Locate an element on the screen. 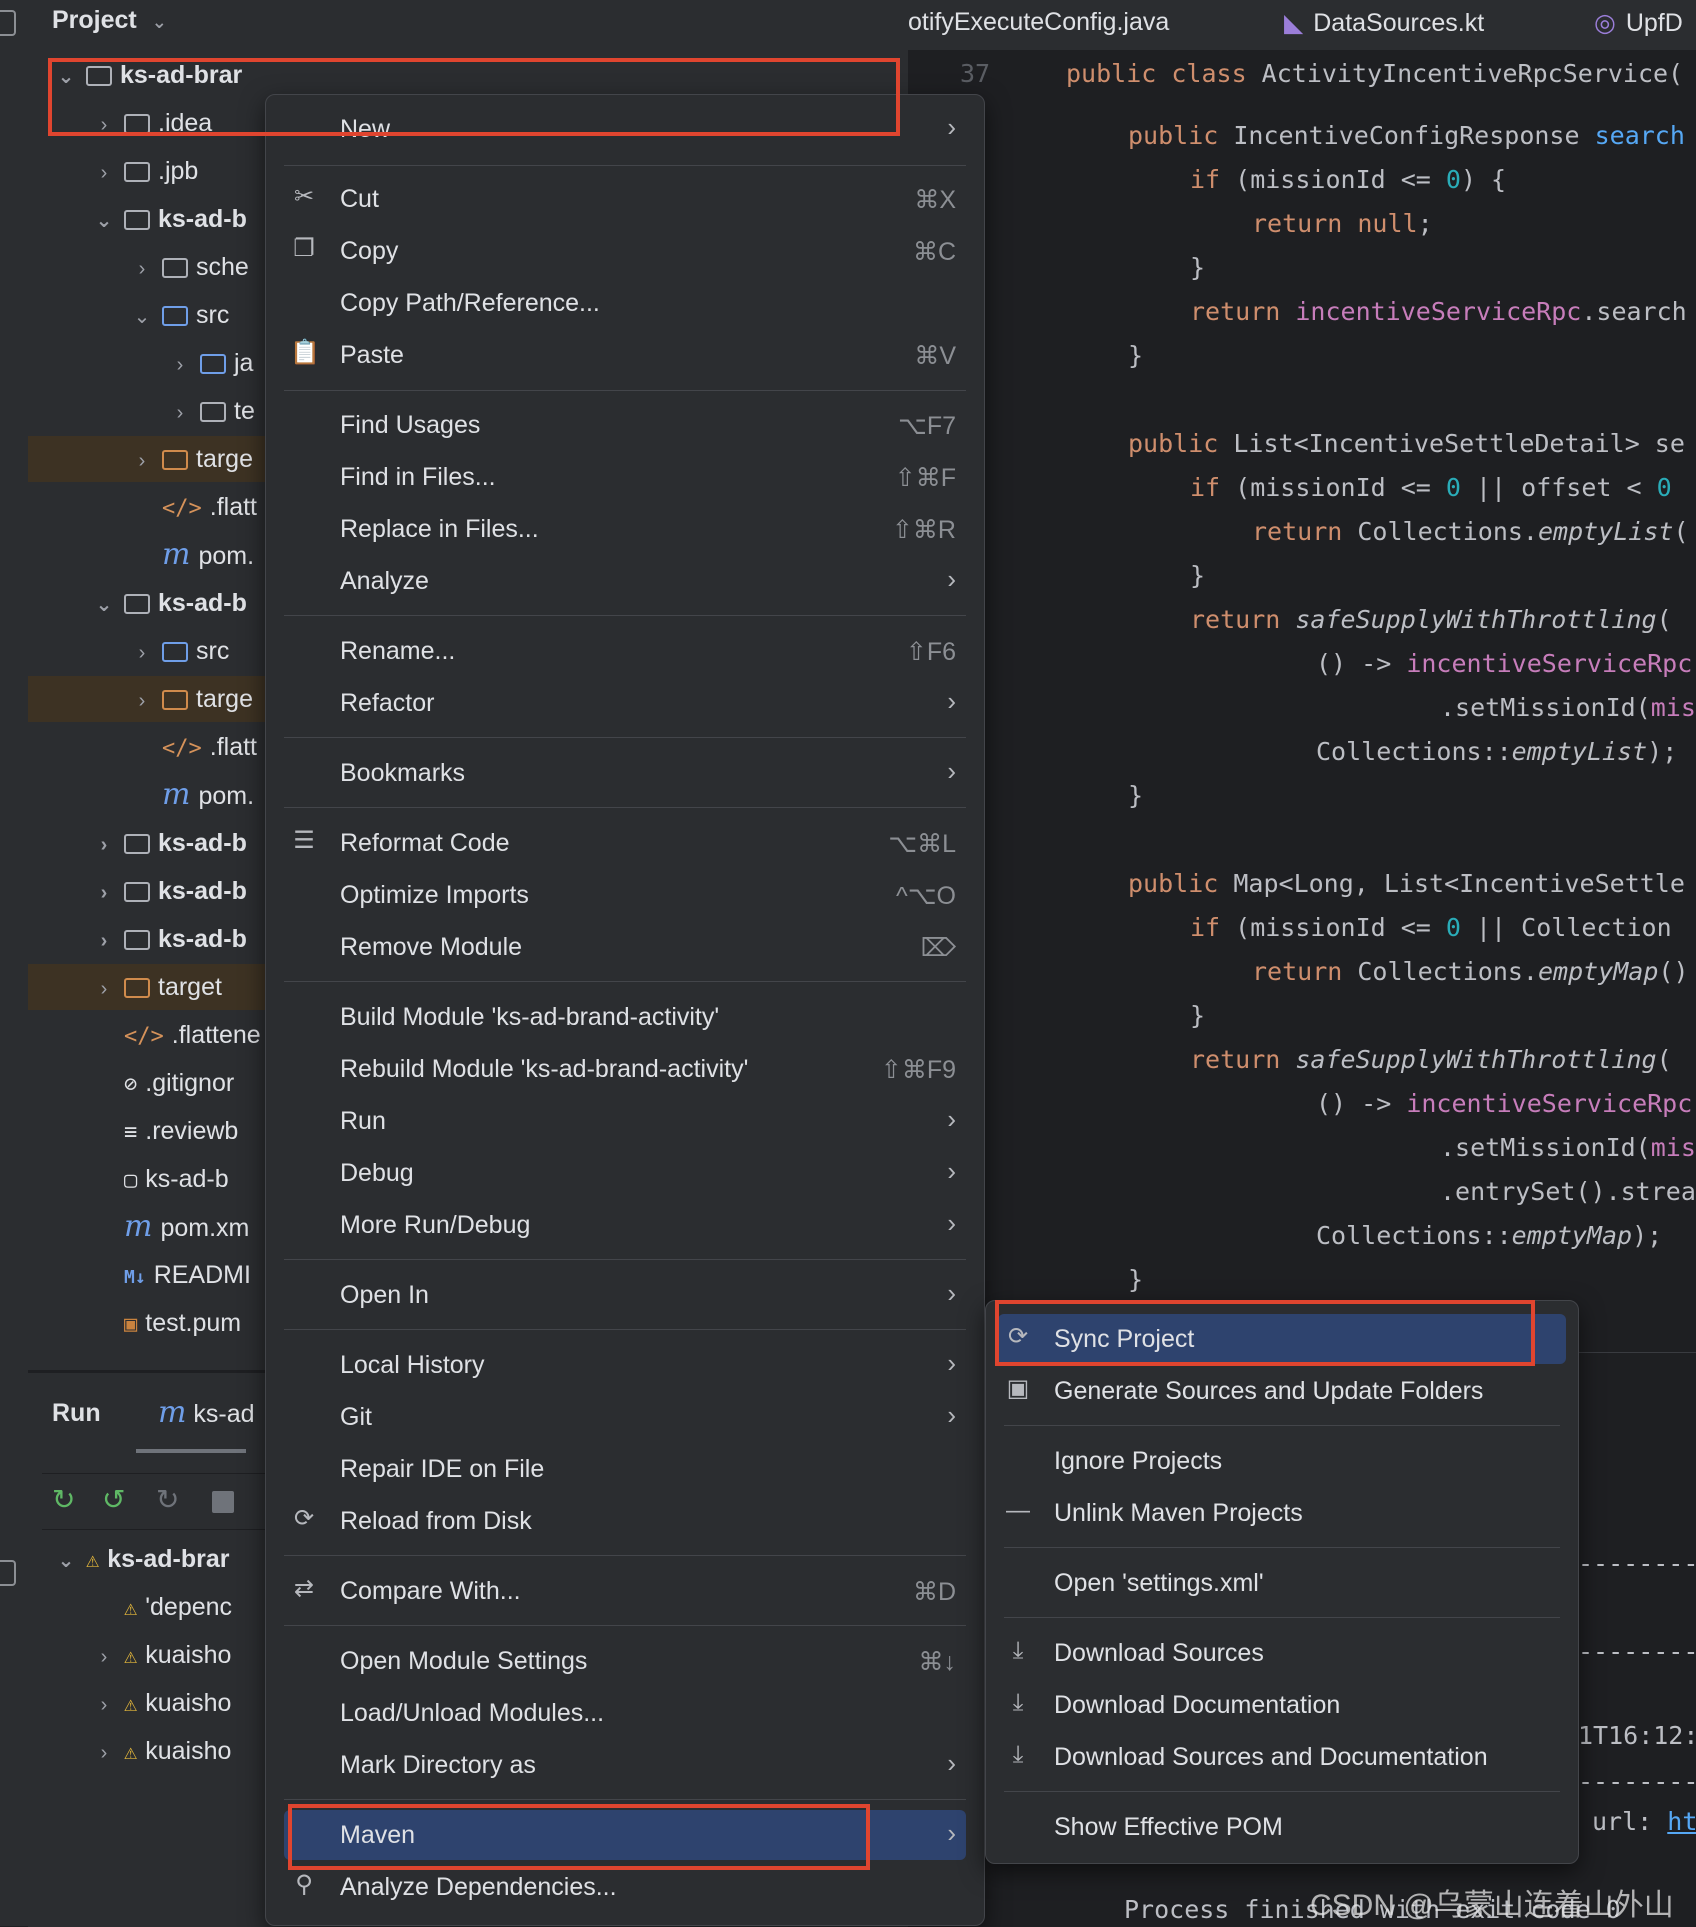  tree-node: › .idea is located at coordinates (148, 123).